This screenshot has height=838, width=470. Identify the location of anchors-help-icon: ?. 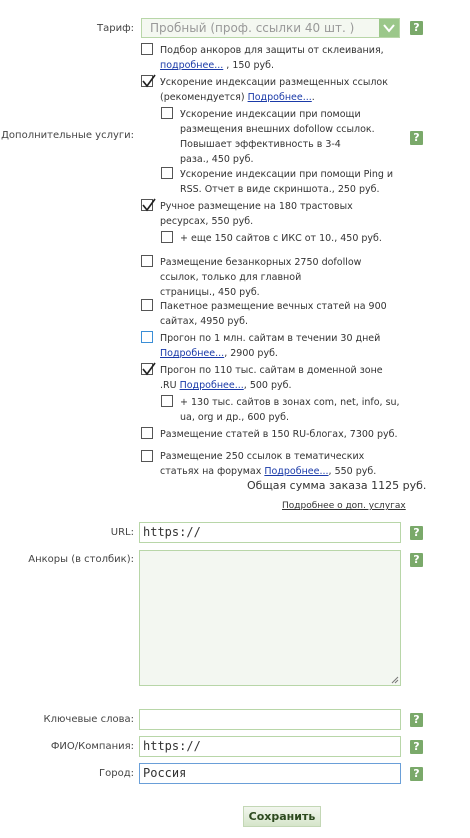
(416, 560).